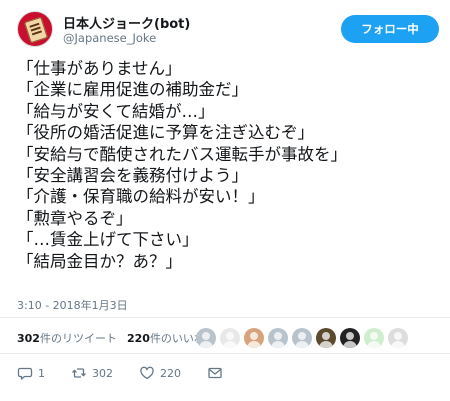 The image size is (450, 401). I want to click on envelope-icon, so click(215, 373).